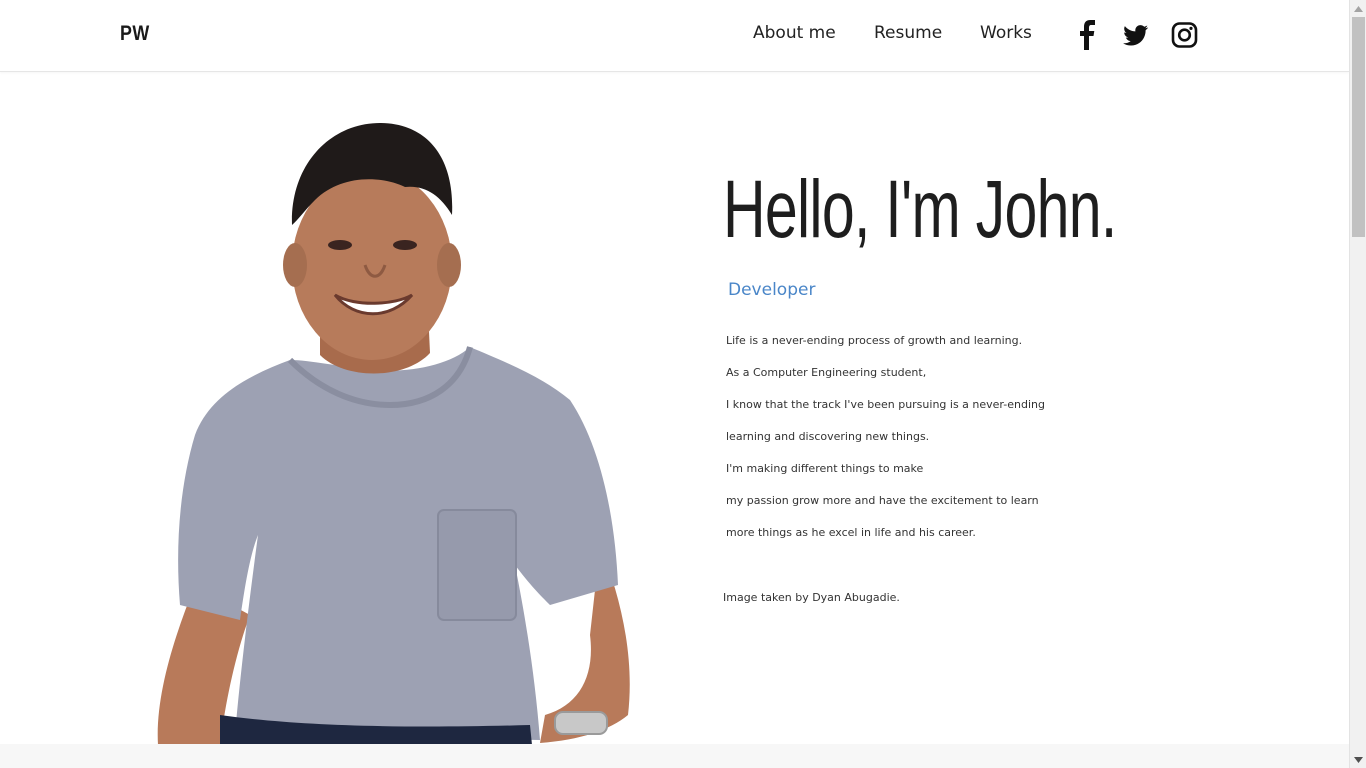  Describe the element at coordinates (811, 597) in the screenshot. I see `photo-credit: Image taken by Dyan Abugadie.` at that location.